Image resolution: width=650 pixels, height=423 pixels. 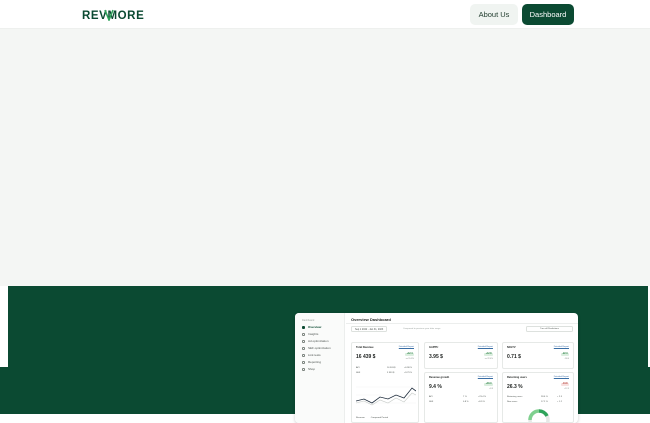 What do you see at coordinates (514, 357) in the screenshot?
I see `card-value: 0.71 $` at bounding box center [514, 357].